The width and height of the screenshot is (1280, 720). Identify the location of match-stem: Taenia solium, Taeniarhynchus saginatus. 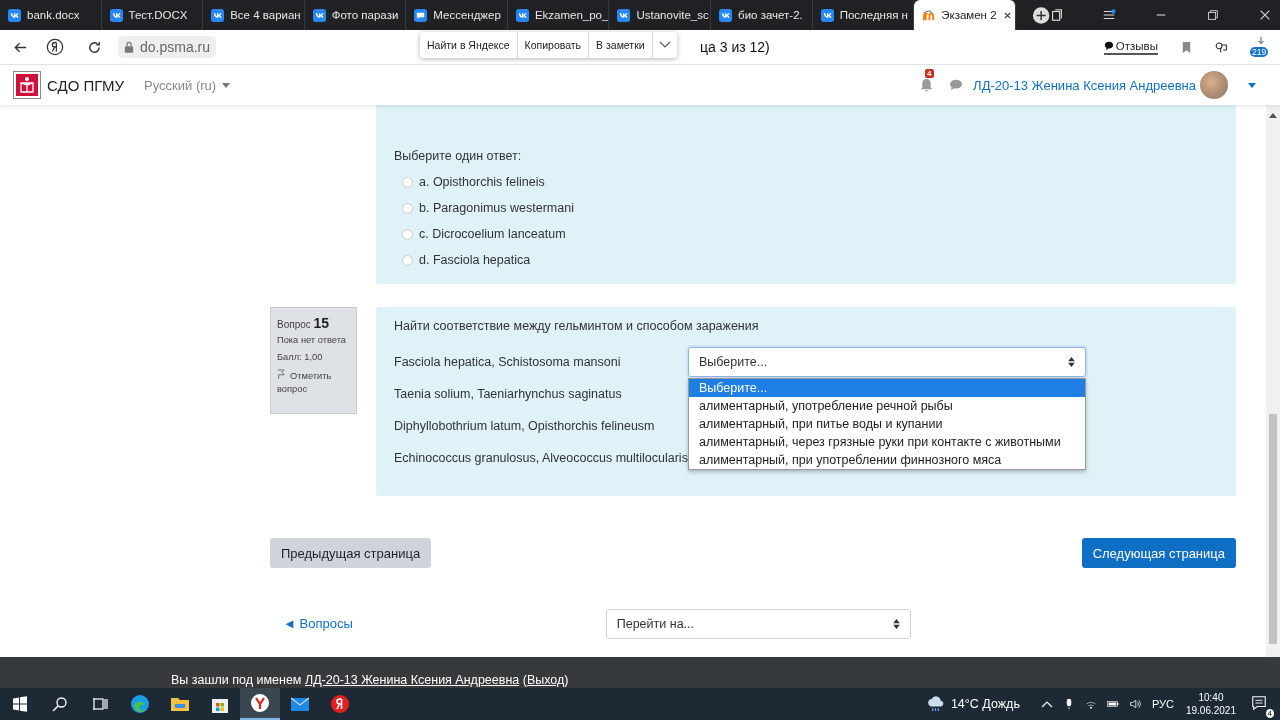
(508, 394).